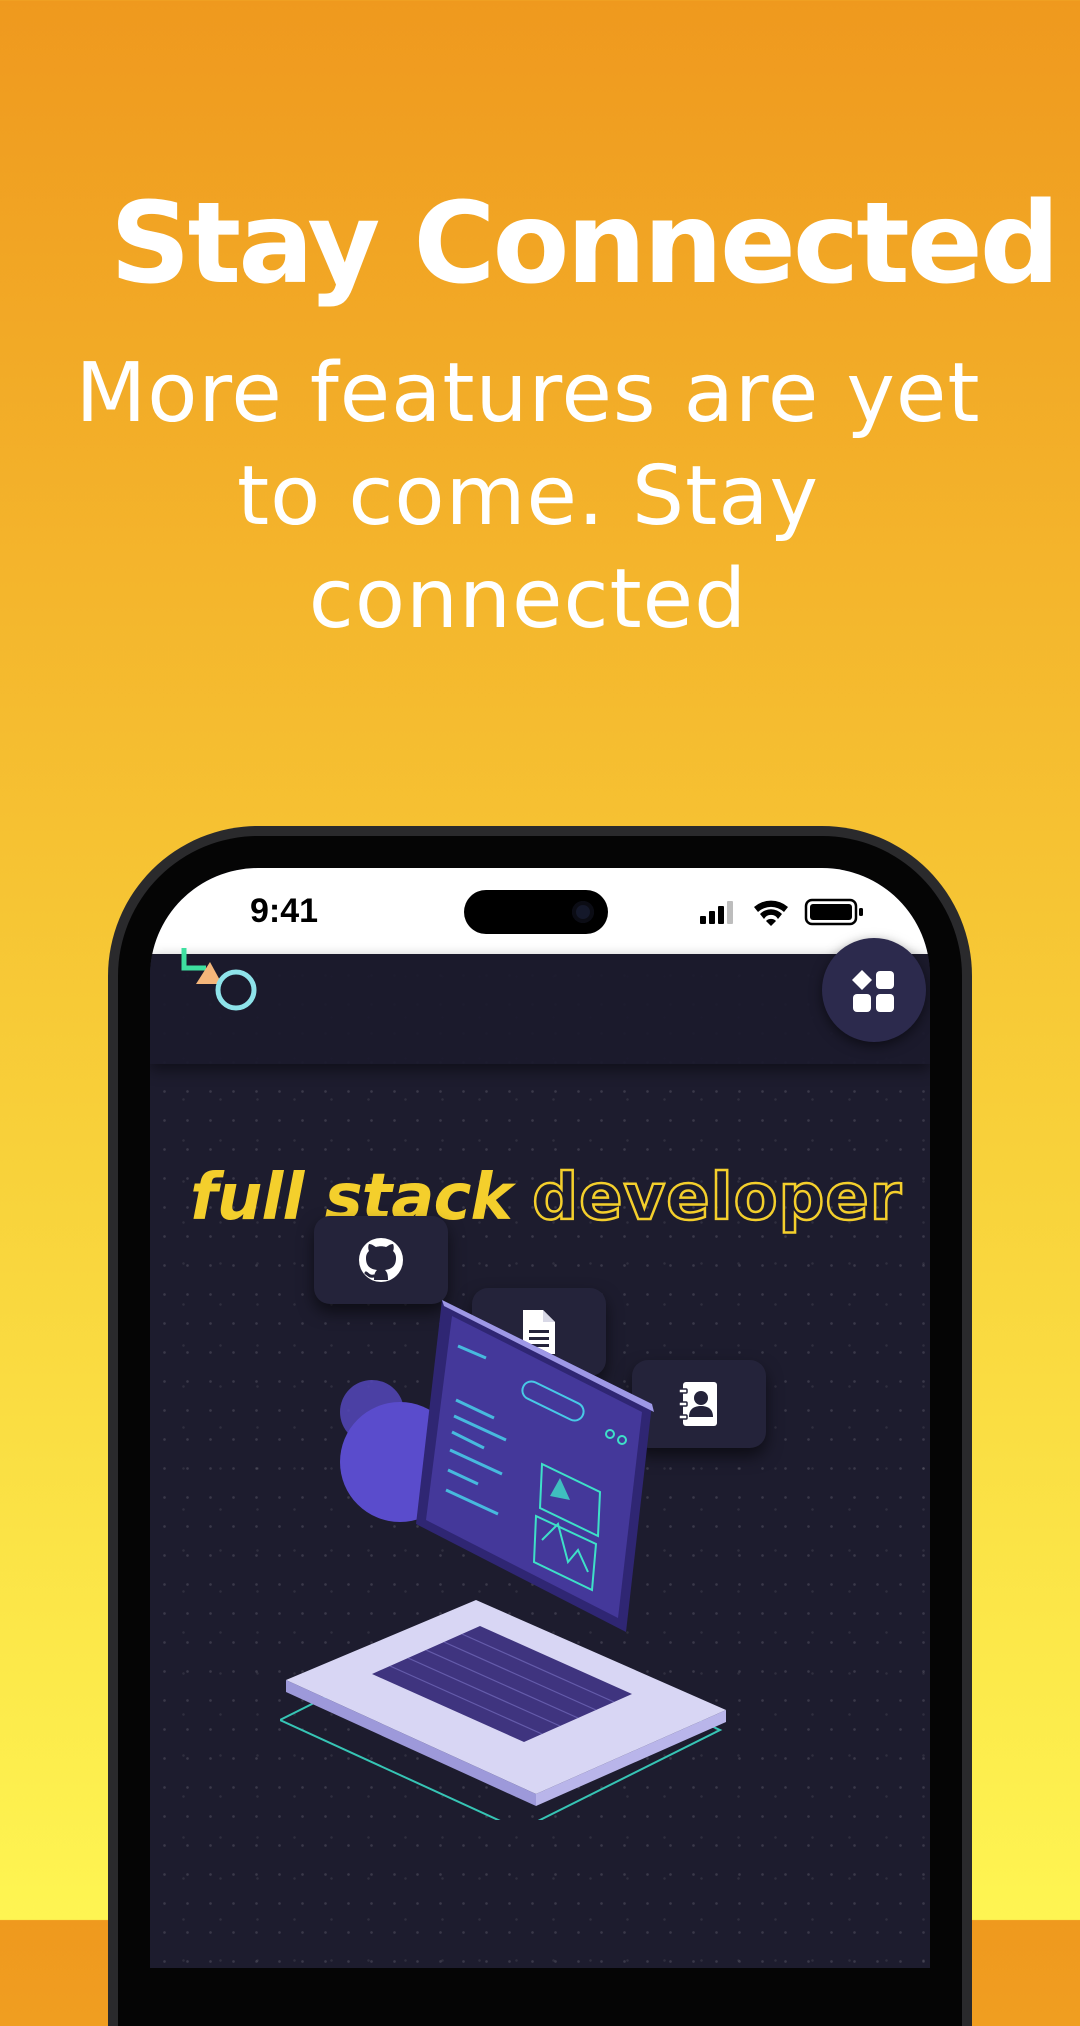  I want to click on dynamic-island, so click(536, 912).